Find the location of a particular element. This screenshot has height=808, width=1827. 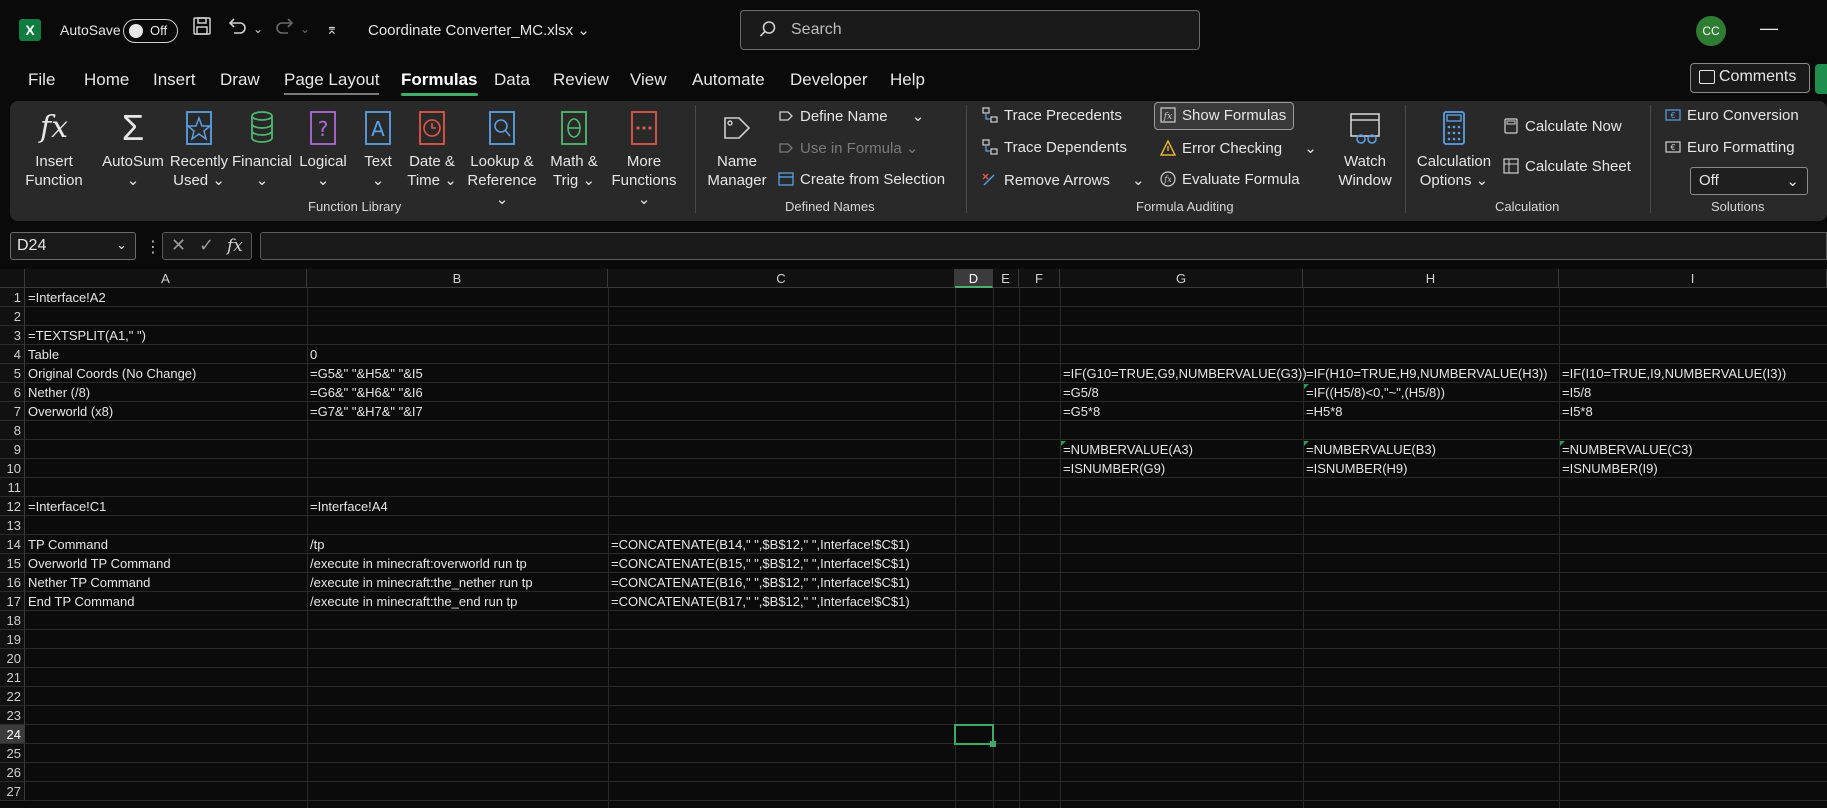

tab-formulas: Formulas is located at coordinates (439, 83).